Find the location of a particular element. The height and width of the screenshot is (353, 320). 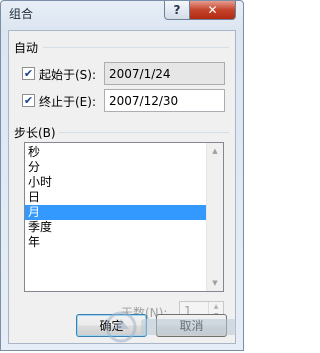

list-item: 日 is located at coordinates (116, 197).